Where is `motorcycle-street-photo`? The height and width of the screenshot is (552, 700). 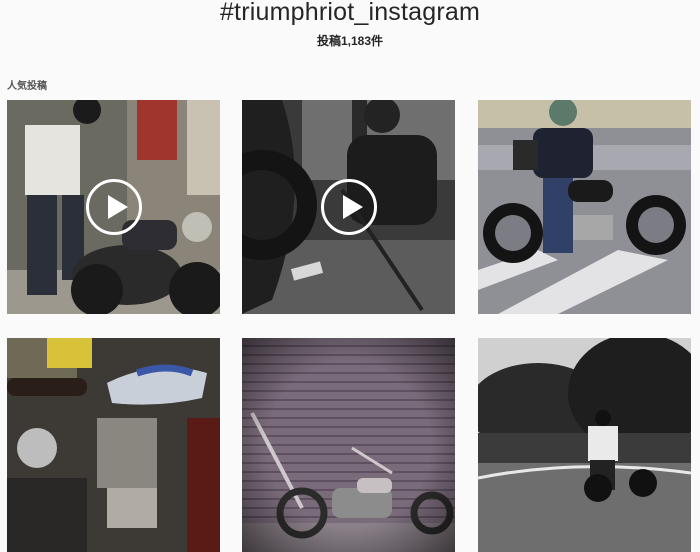 motorcycle-street-photo is located at coordinates (584, 207).